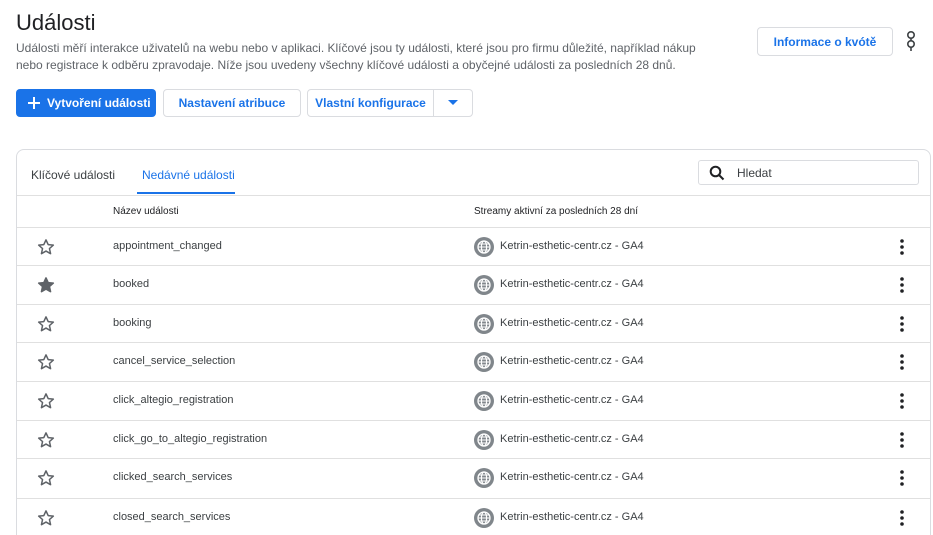 This screenshot has width=933, height=535. I want to click on tab-divider, so click(473, 195).